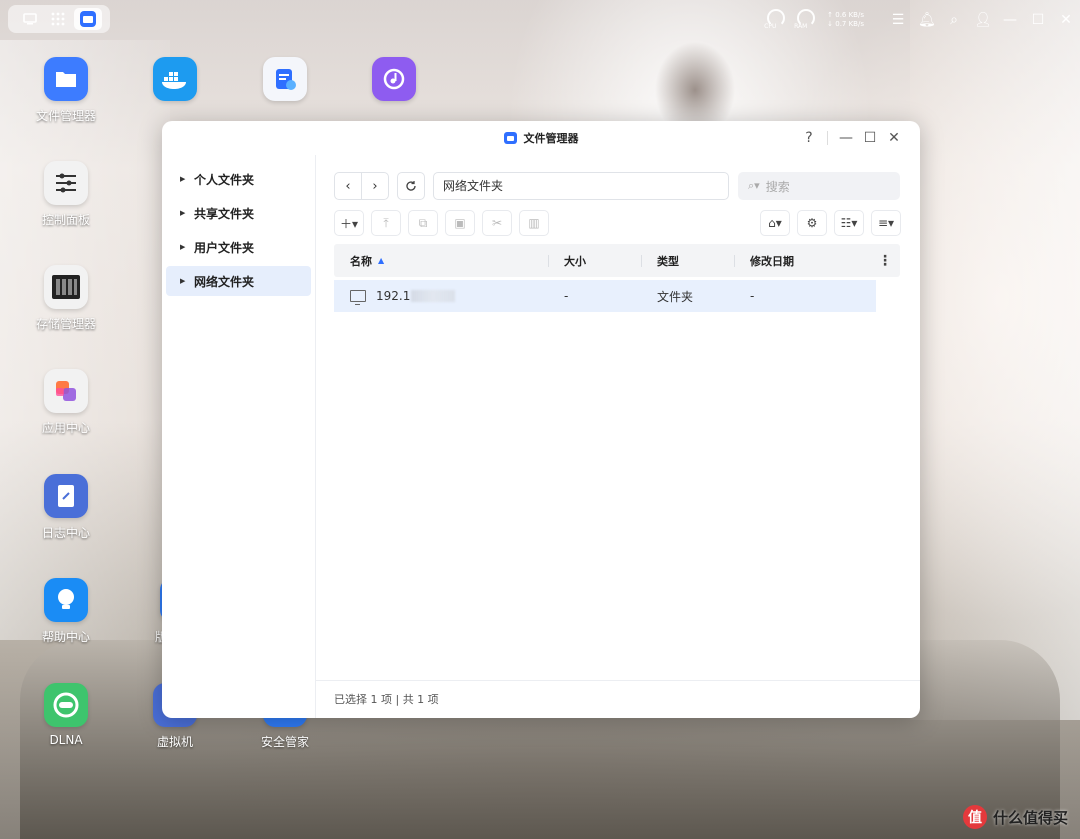 The image size is (1080, 839). I want to click on cell-modified: -, so click(752, 296).